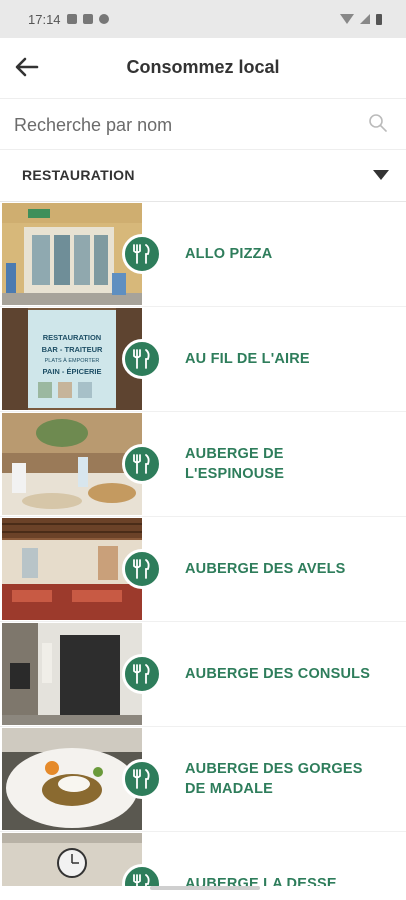 This screenshot has height=900, width=406. Describe the element at coordinates (203, 176) in the screenshot. I see `category-dropdown: RESTAURATION` at that location.